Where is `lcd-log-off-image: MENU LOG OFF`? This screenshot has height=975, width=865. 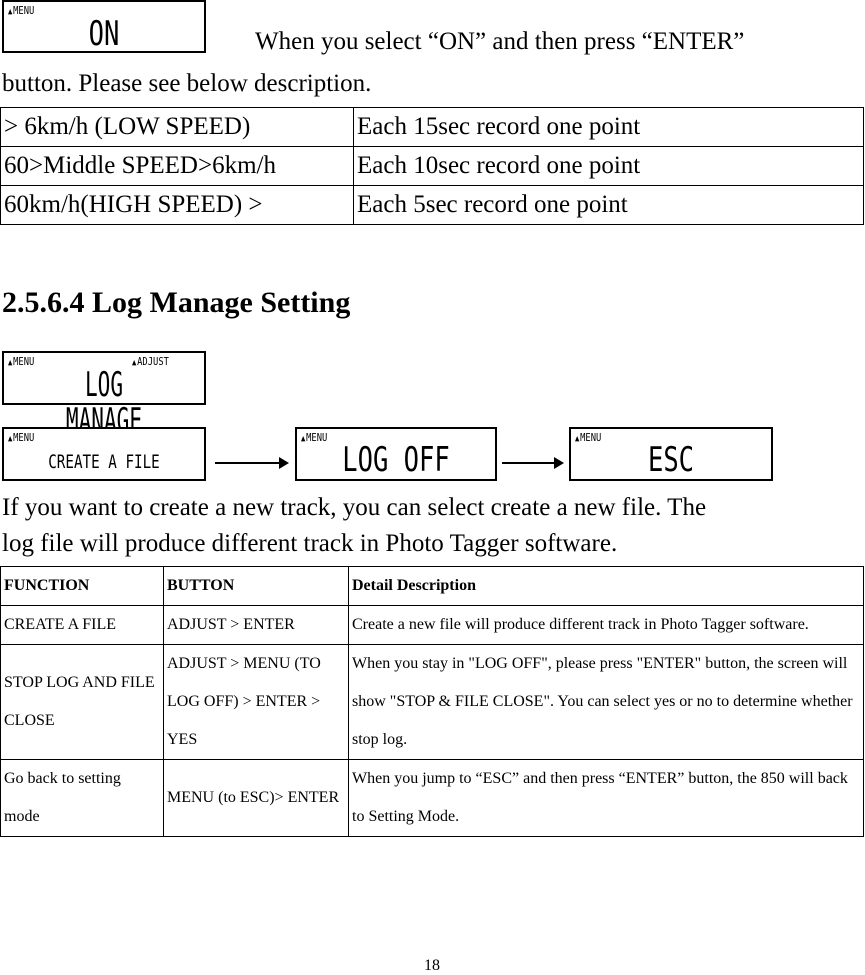 lcd-log-off-image: MENU LOG OFF is located at coordinates (396, 454).